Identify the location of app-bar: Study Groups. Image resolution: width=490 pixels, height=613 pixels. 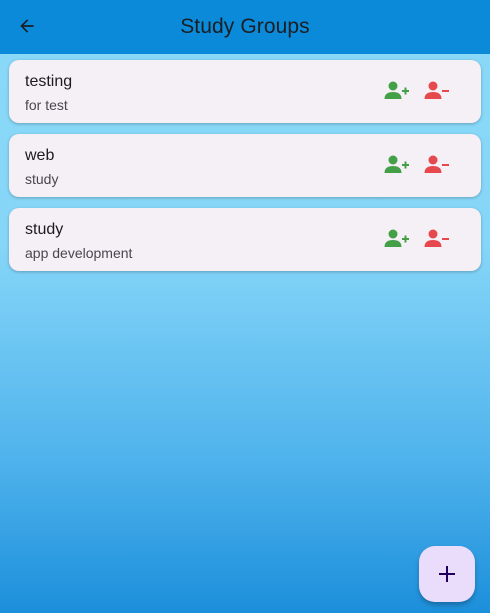
(245, 27).